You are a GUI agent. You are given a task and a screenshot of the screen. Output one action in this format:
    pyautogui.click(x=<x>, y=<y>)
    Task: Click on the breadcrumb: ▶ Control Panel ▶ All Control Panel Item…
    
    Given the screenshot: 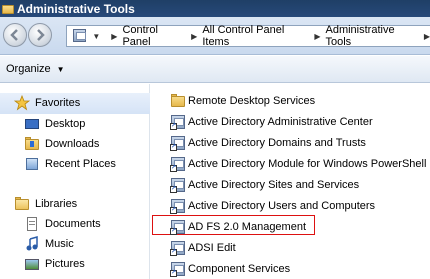 What is the action you would take?
    pyautogui.click(x=268, y=36)
    